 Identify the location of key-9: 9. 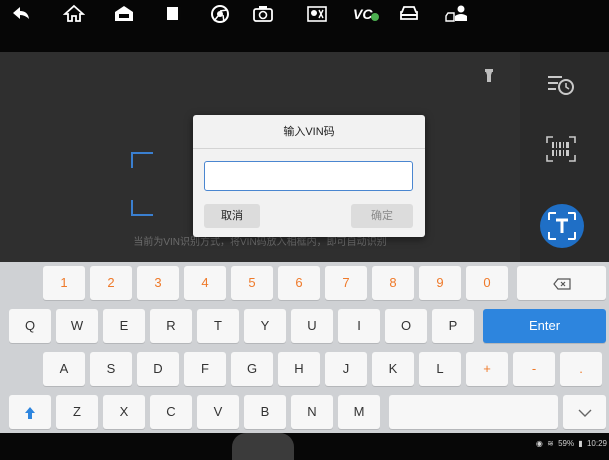
(440, 283).